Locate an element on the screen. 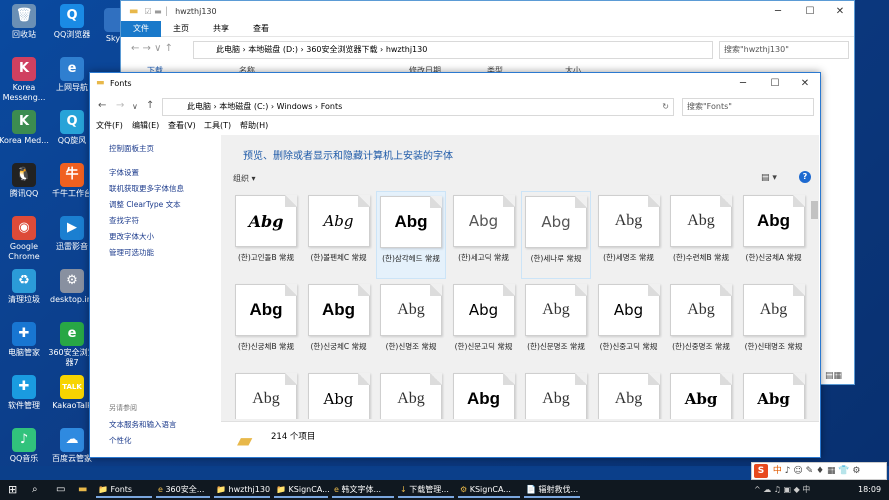  font-tile: Abg (한)신문고딕 常规 is located at coordinates (484, 324).